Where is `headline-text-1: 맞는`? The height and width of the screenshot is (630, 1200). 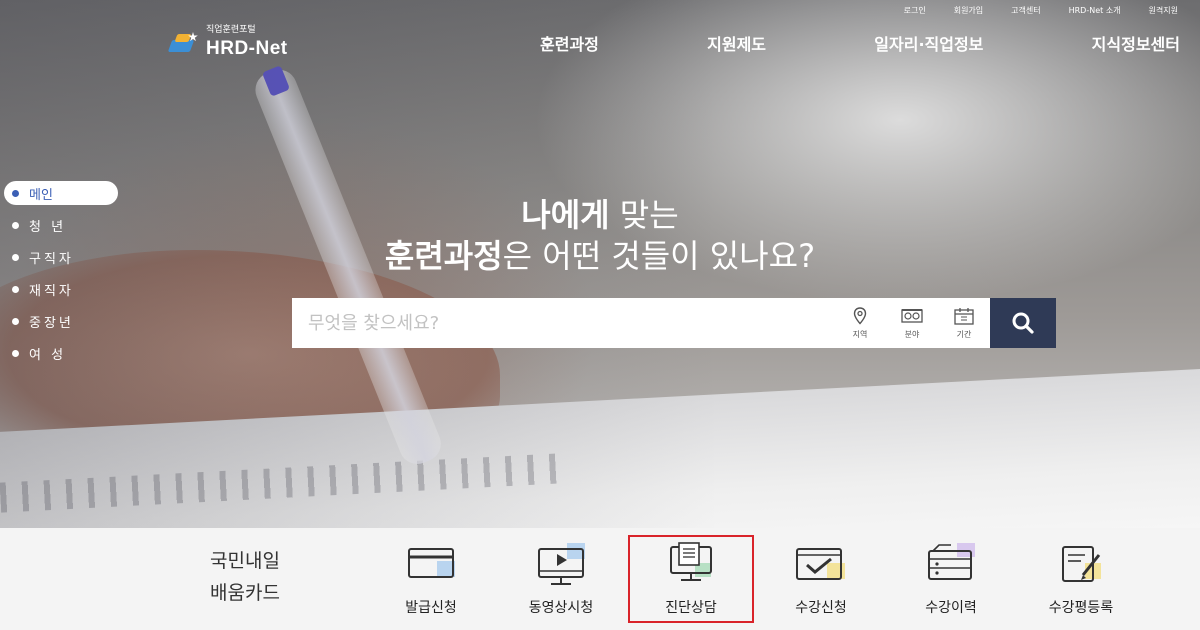 headline-text-1: 맞는 is located at coordinates (644, 215).